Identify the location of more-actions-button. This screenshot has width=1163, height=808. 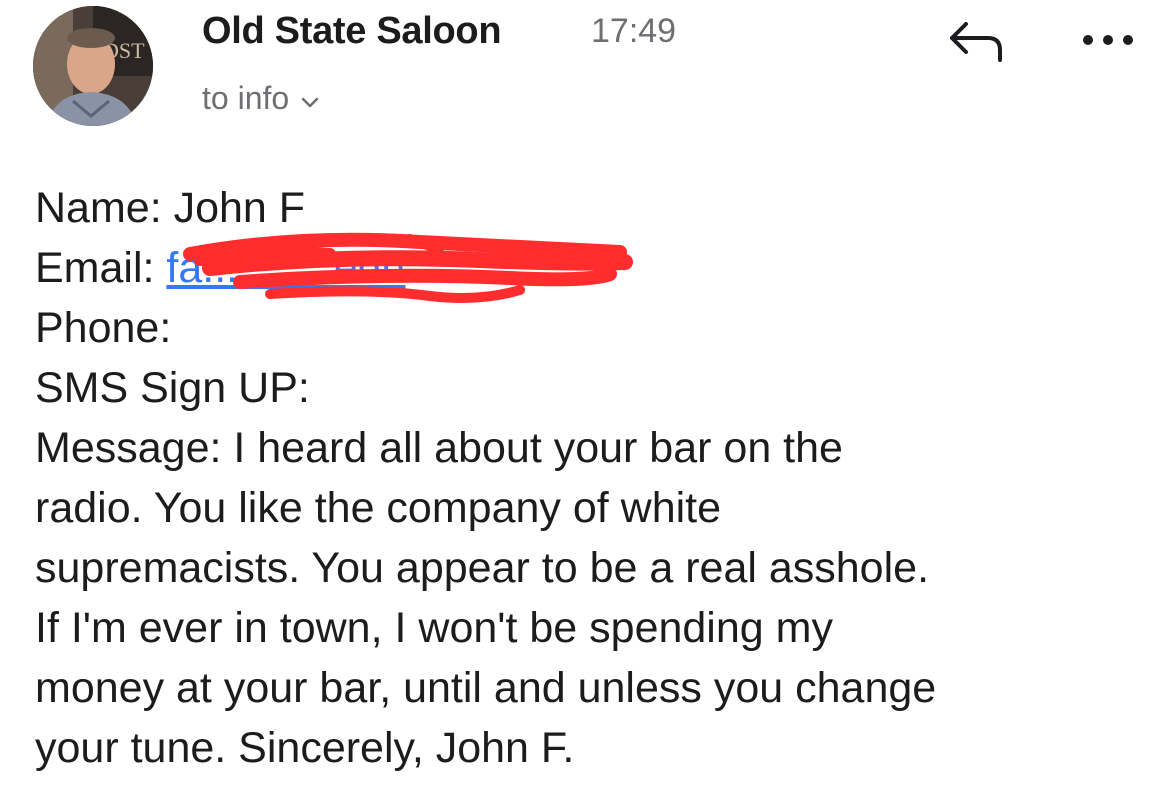
(1108, 40).